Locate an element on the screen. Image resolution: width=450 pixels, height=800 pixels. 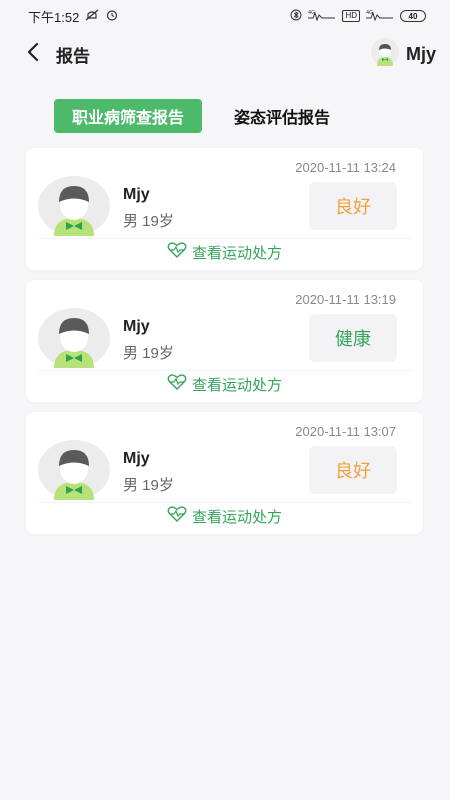
header: 报告 Mjy is located at coordinates (225, 54).